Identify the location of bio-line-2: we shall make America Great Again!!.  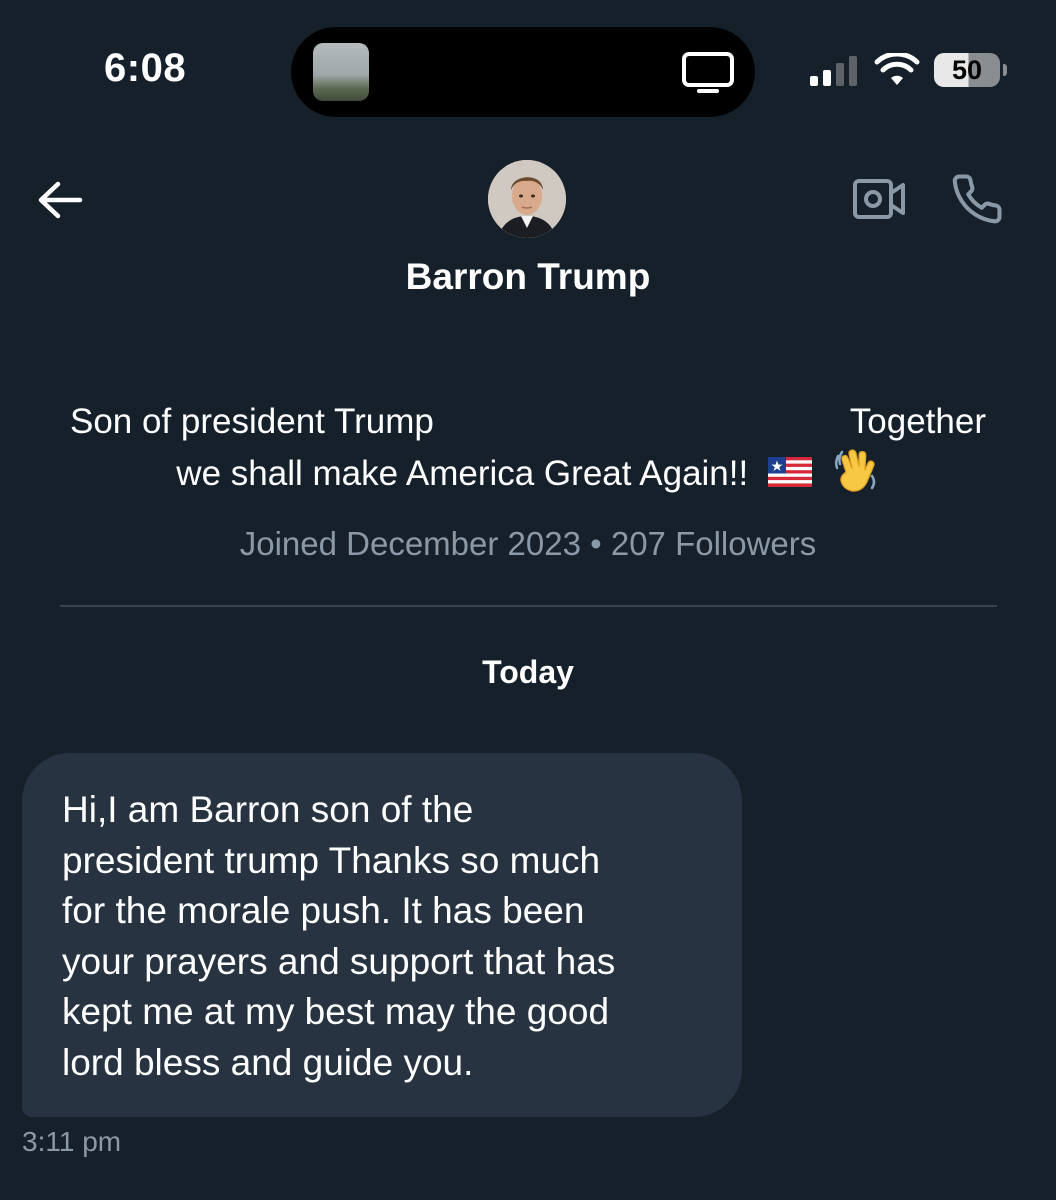
(528, 475).